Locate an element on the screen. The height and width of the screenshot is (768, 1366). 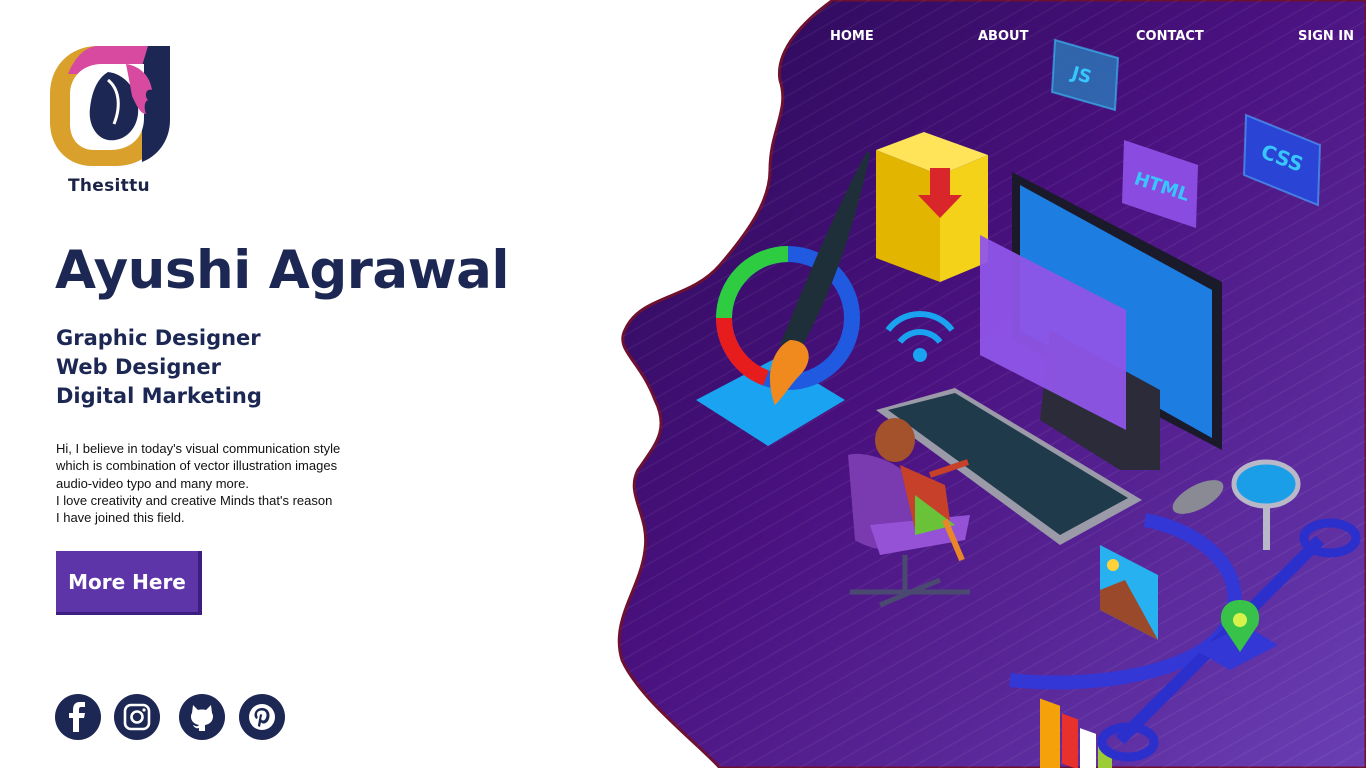
instagram-icon is located at coordinates (137, 717).